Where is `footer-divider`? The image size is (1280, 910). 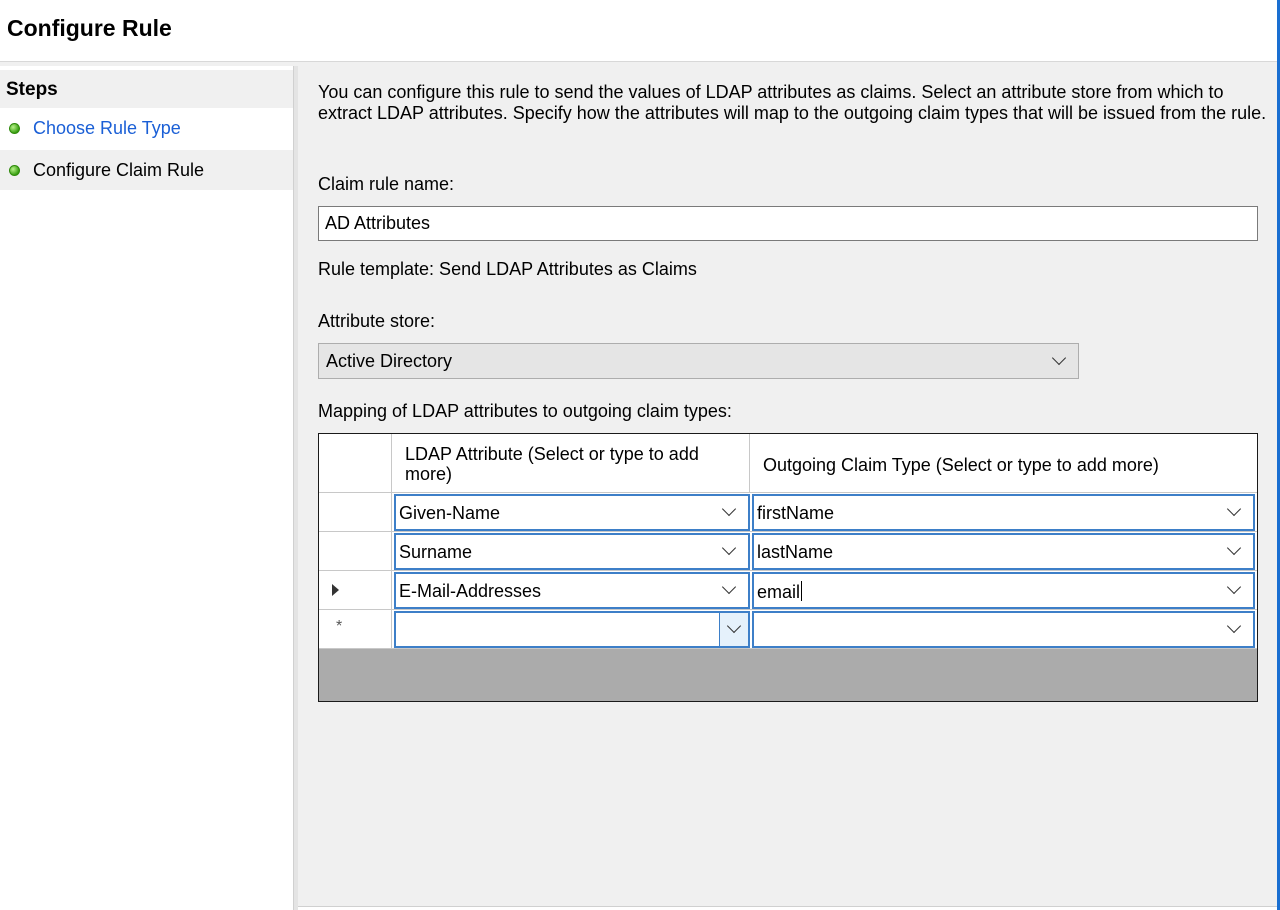 footer-divider is located at coordinates (787, 908).